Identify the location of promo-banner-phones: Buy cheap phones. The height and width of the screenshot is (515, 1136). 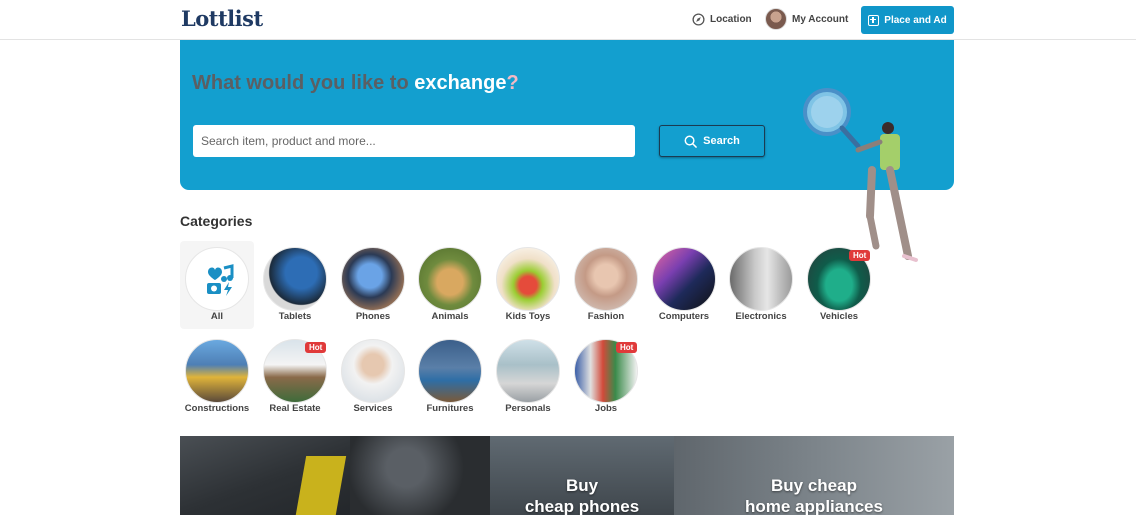
(582, 475).